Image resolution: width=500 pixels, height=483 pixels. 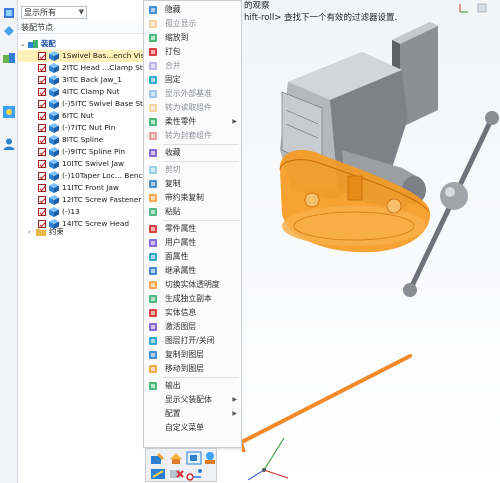 What do you see at coordinates (192, 170) in the screenshot?
I see `menu-item: 剪切` at bounding box center [192, 170].